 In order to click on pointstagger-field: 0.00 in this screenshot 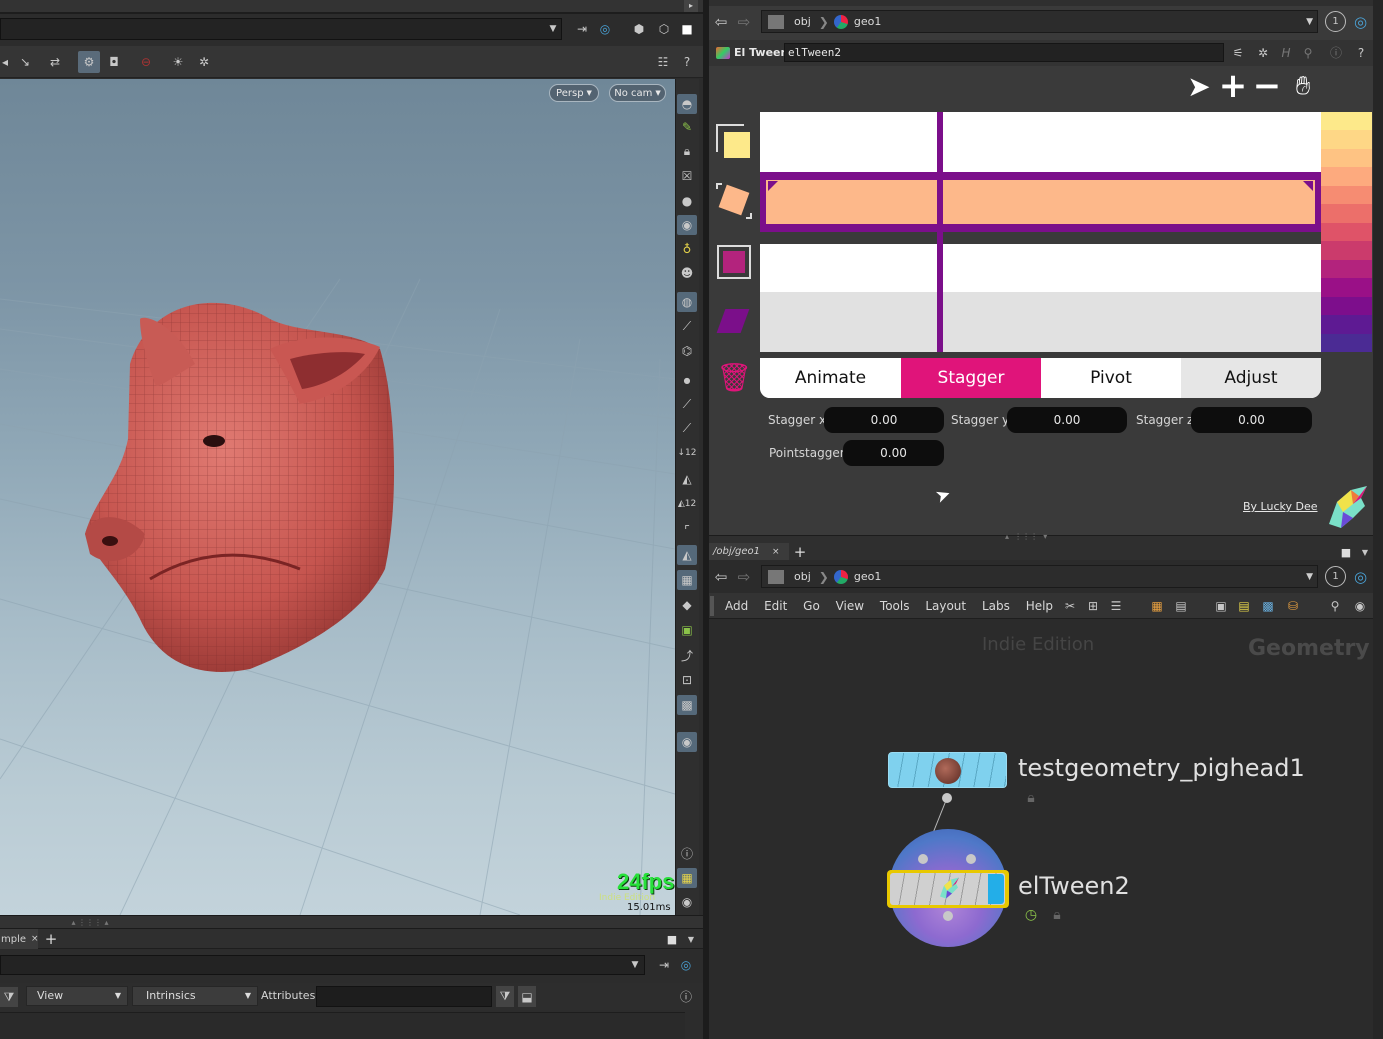, I will do `click(893, 453)`.